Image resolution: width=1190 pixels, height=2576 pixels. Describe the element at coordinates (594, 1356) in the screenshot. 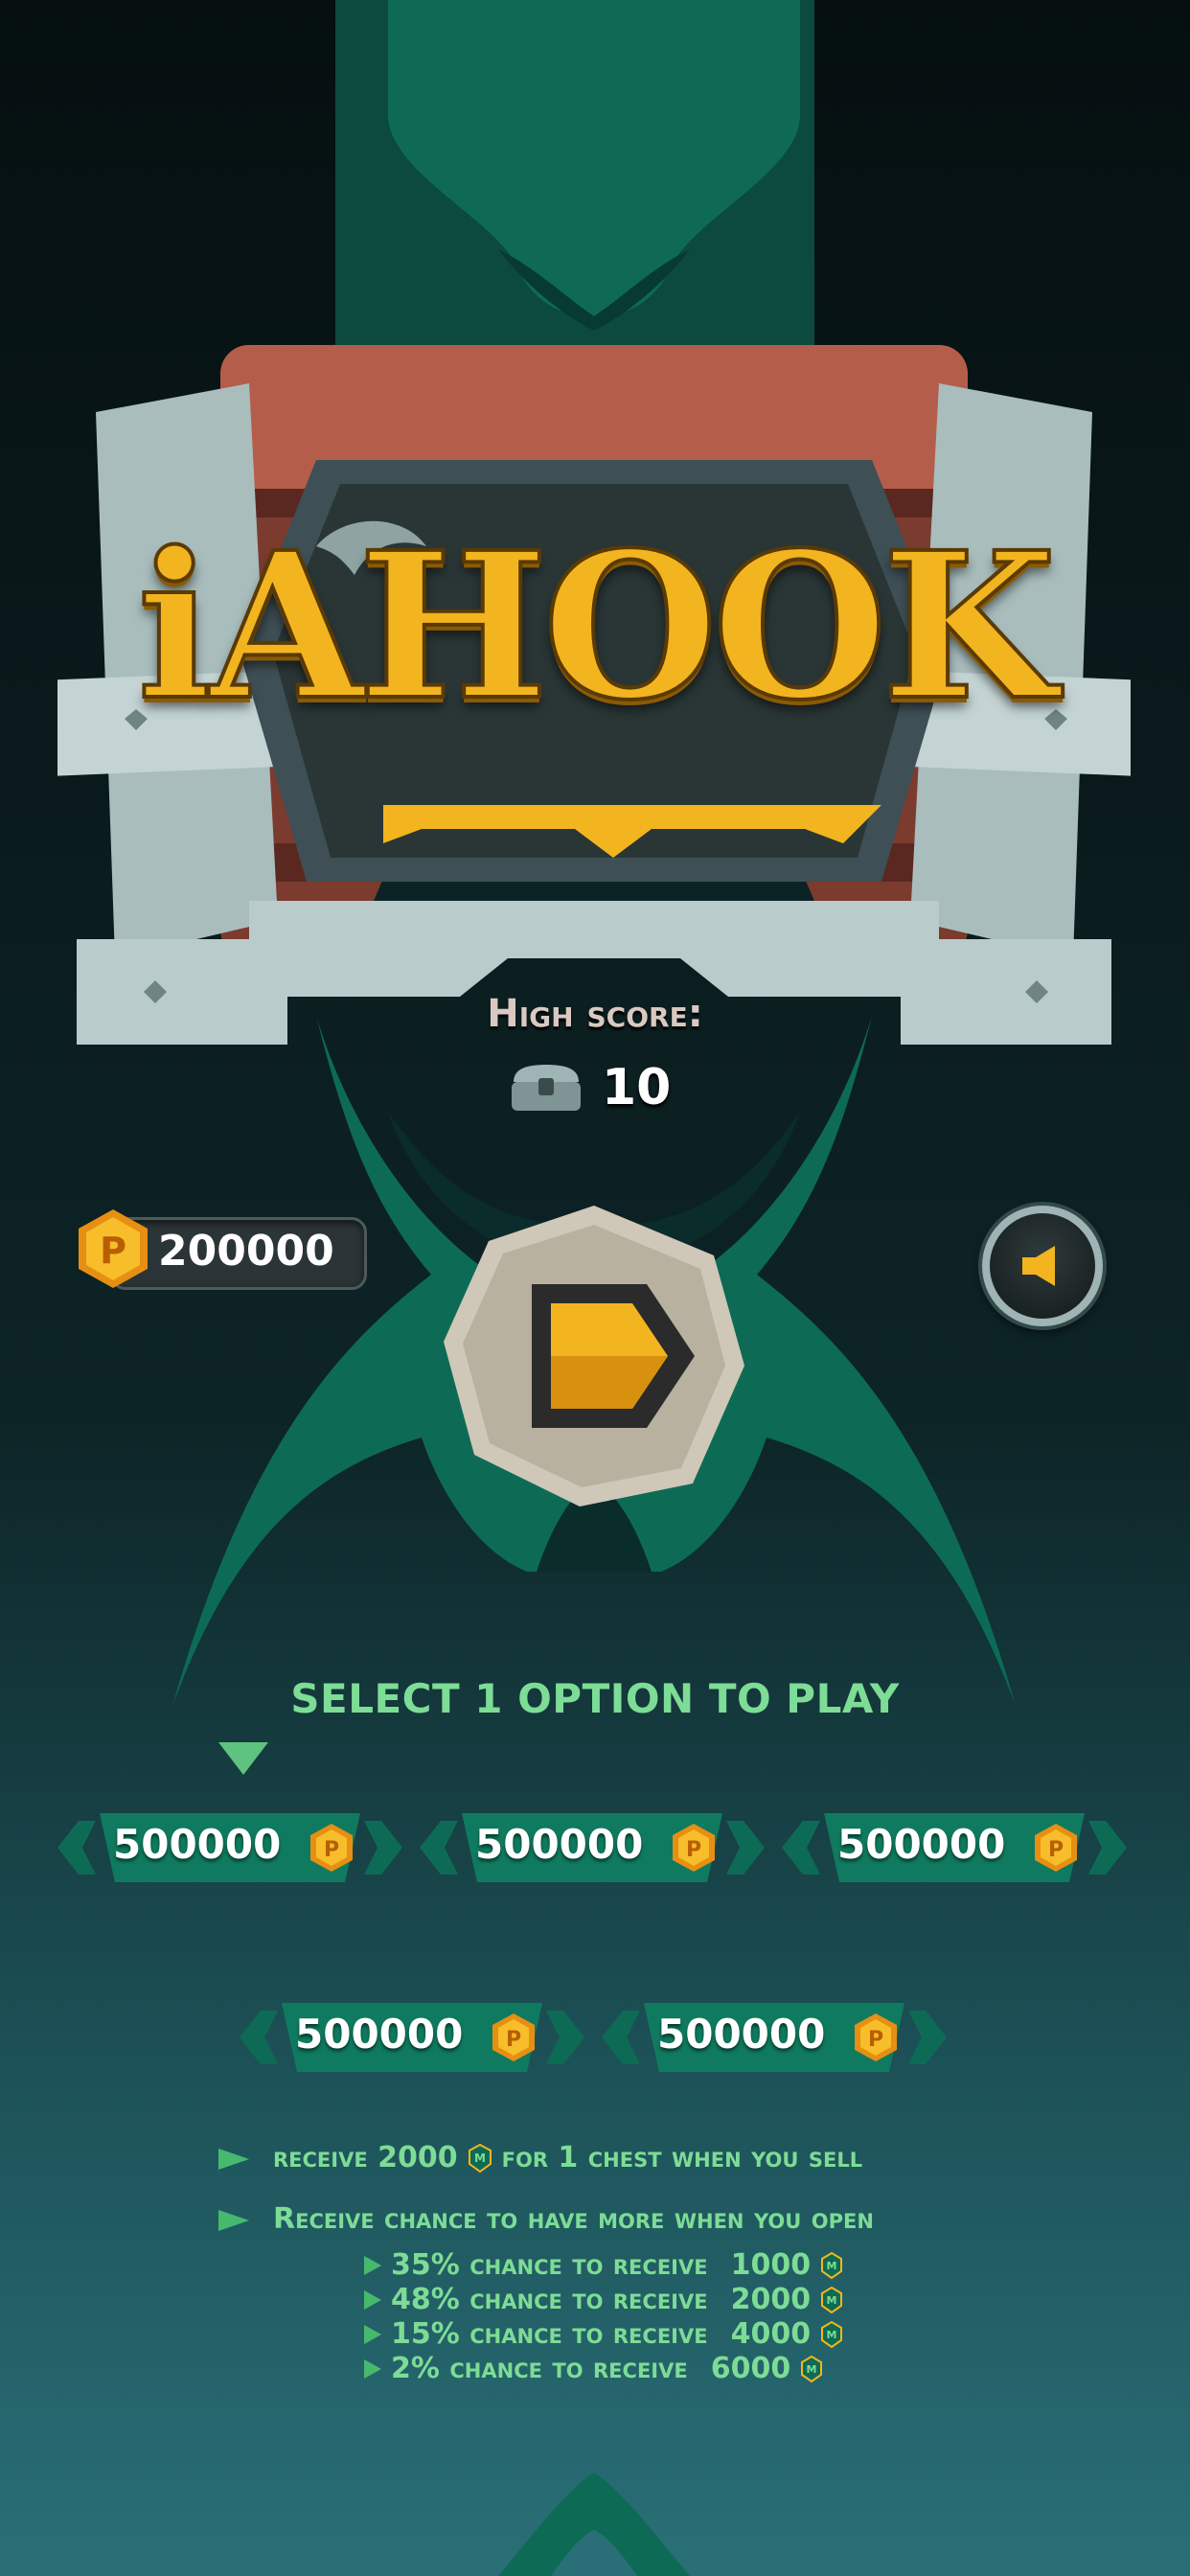

I see `play-button` at that location.